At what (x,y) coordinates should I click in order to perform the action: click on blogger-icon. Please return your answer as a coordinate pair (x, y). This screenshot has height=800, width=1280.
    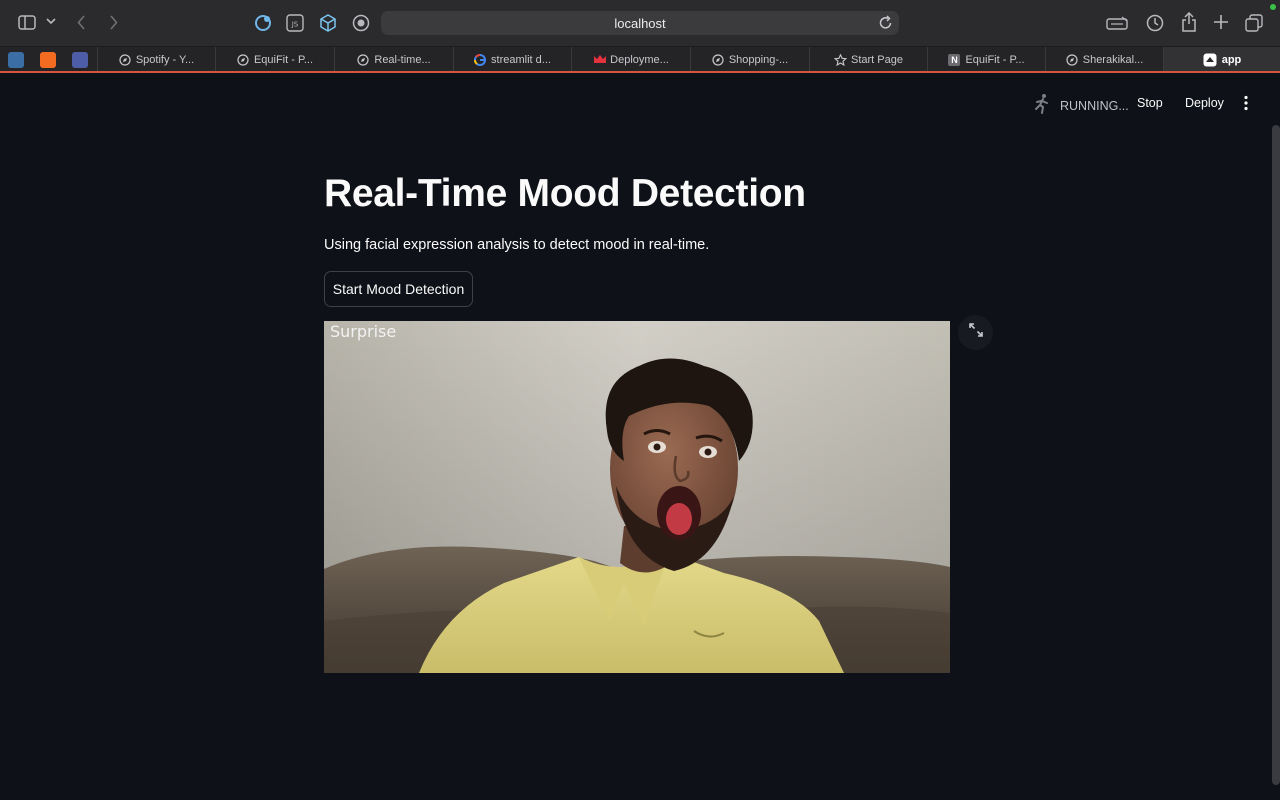
    Looking at the image, I should click on (48, 60).